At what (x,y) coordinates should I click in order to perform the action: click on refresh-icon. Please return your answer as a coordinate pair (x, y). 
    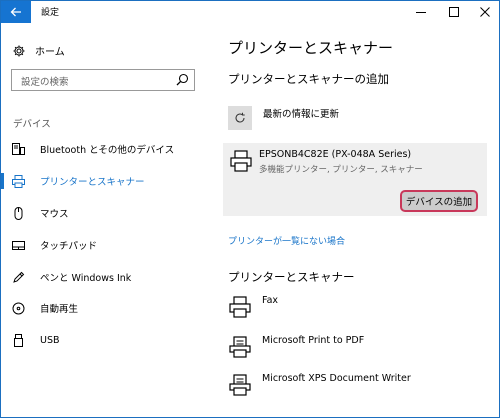
    Looking at the image, I should click on (240, 117).